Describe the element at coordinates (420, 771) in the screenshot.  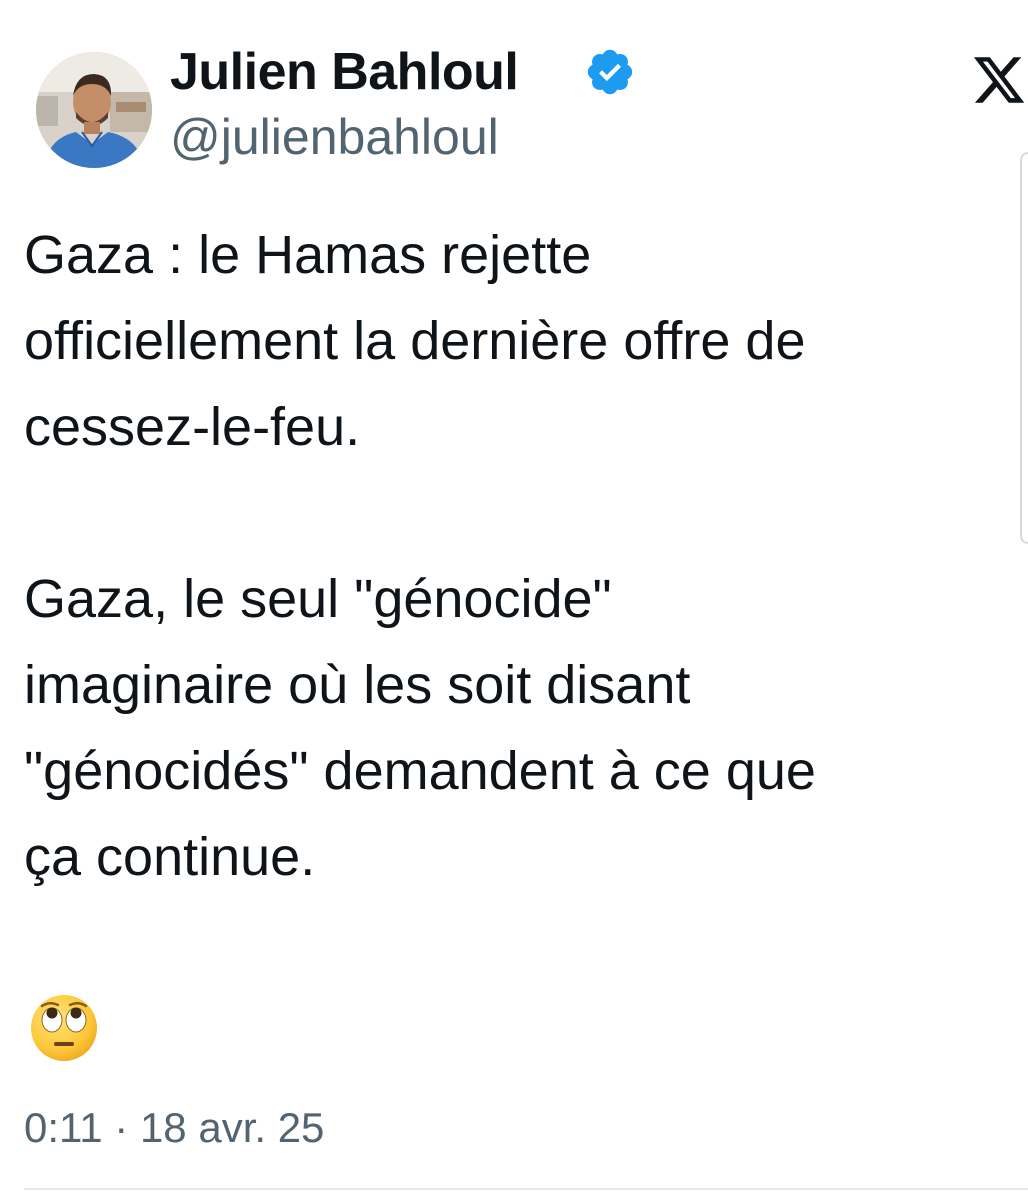
I see `tweet-line: "génocidés" demandent à ce que` at that location.